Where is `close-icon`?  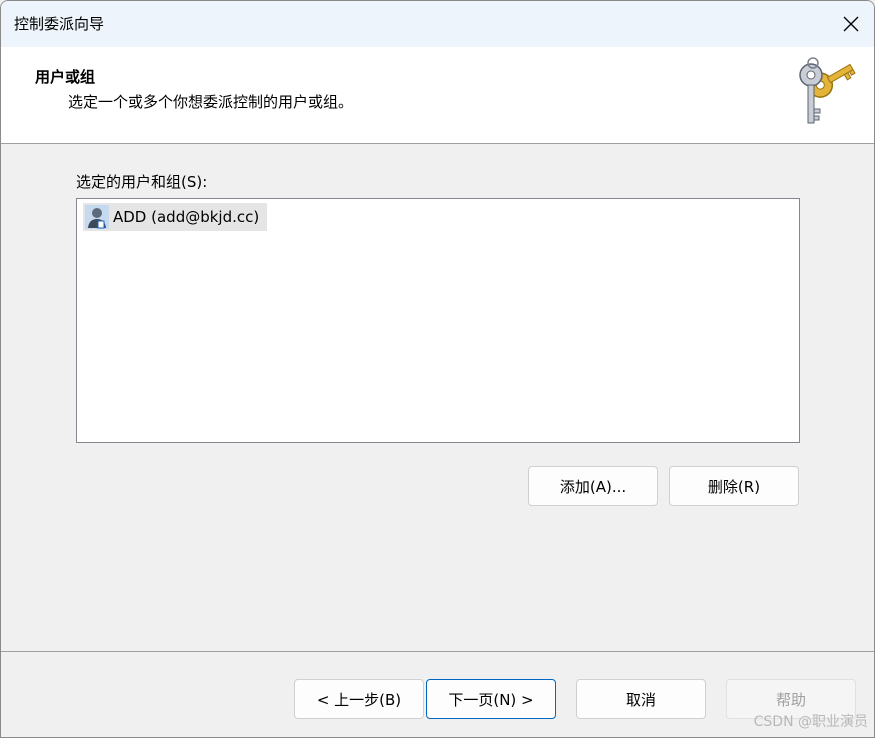 close-icon is located at coordinates (851, 24).